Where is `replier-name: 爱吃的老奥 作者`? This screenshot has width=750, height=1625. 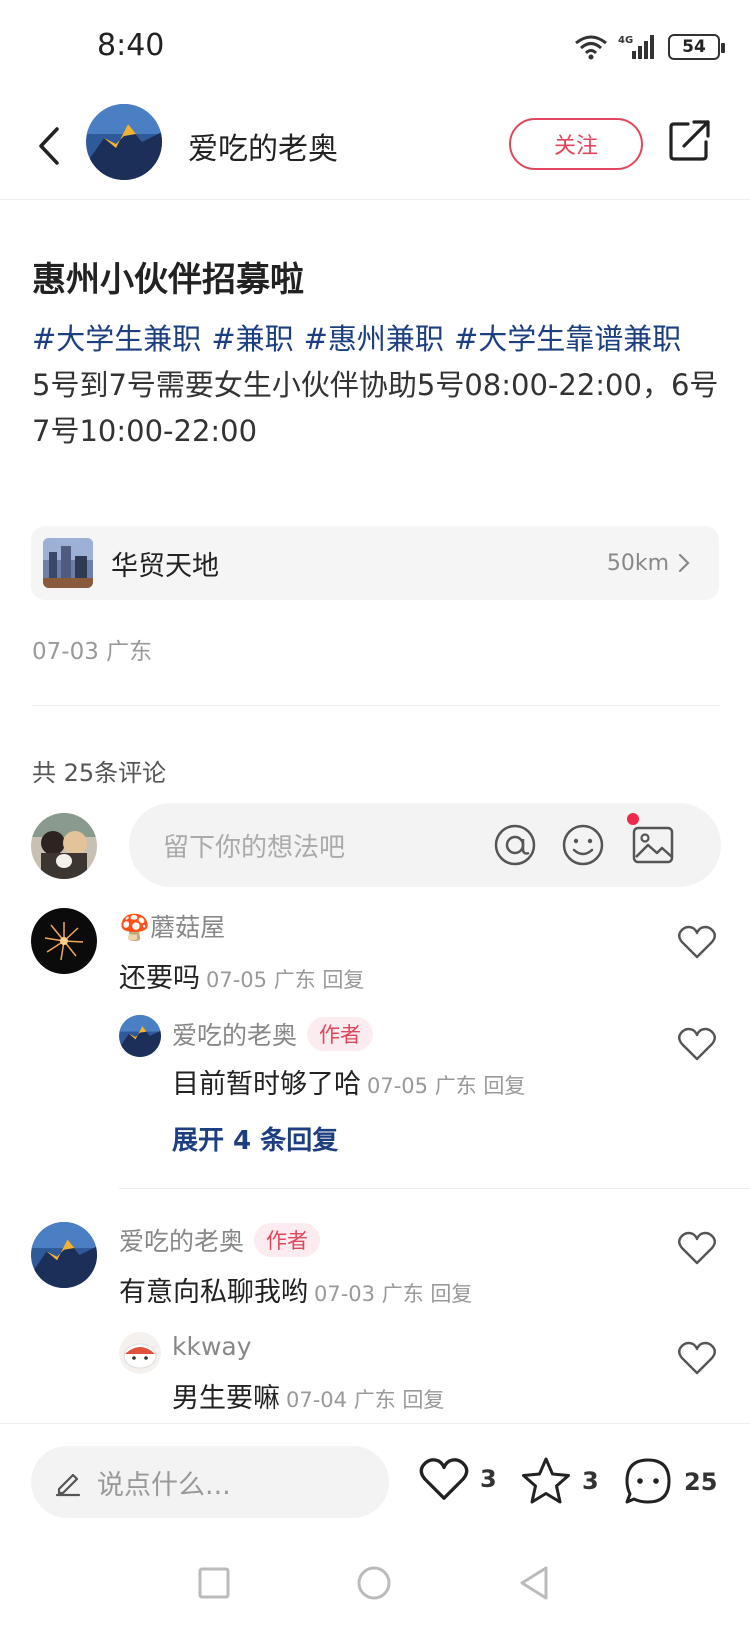
replier-name: 爱吃的老奥 作者 is located at coordinates (273, 1034).